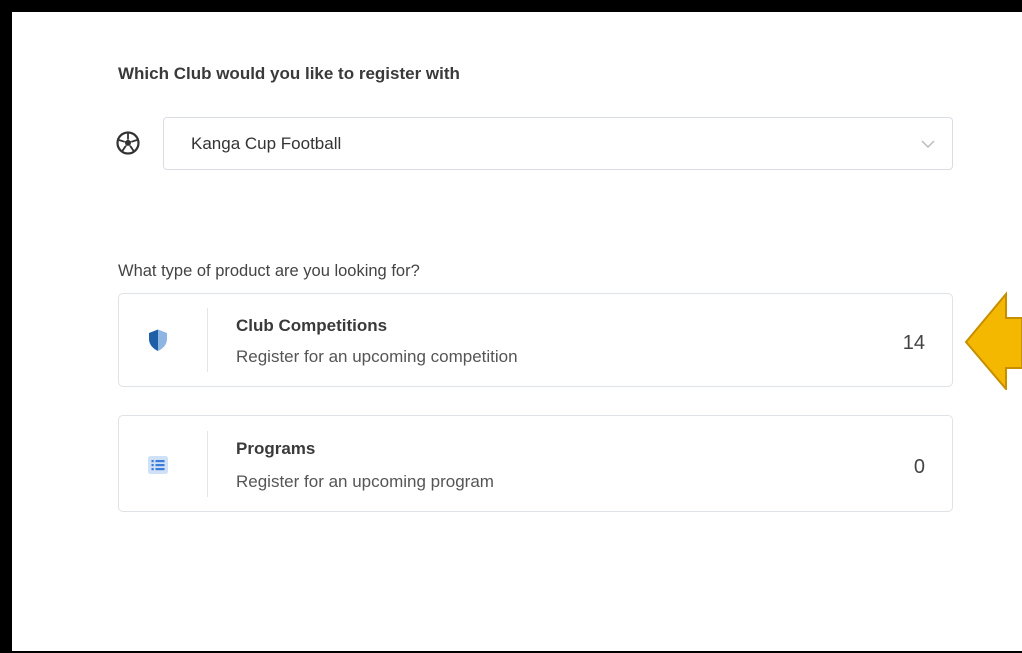  I want to click on highlight-arrow-icon, so click(993, 340).